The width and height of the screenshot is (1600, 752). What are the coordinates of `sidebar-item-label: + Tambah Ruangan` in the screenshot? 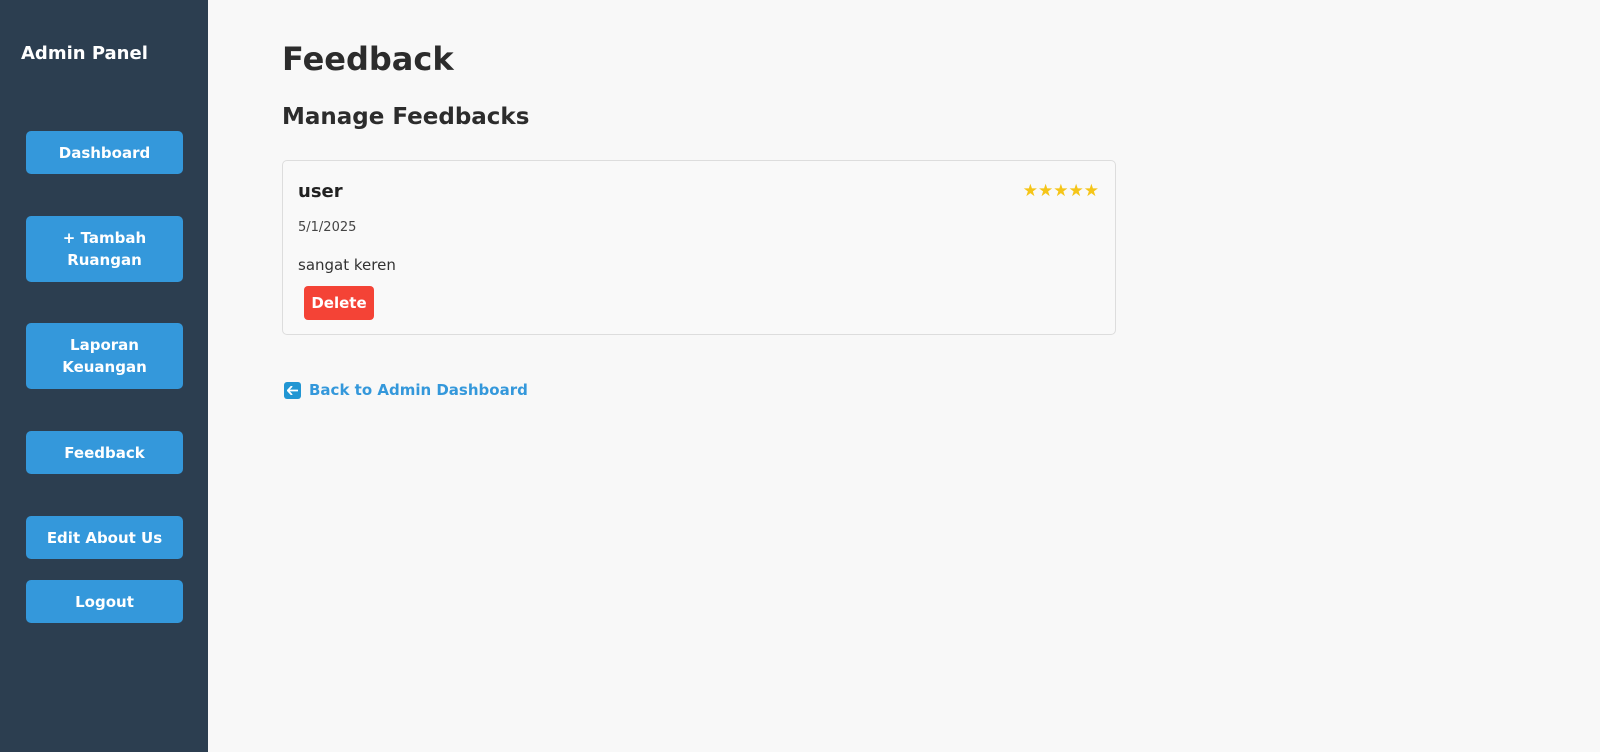 It's located at (104, 249).